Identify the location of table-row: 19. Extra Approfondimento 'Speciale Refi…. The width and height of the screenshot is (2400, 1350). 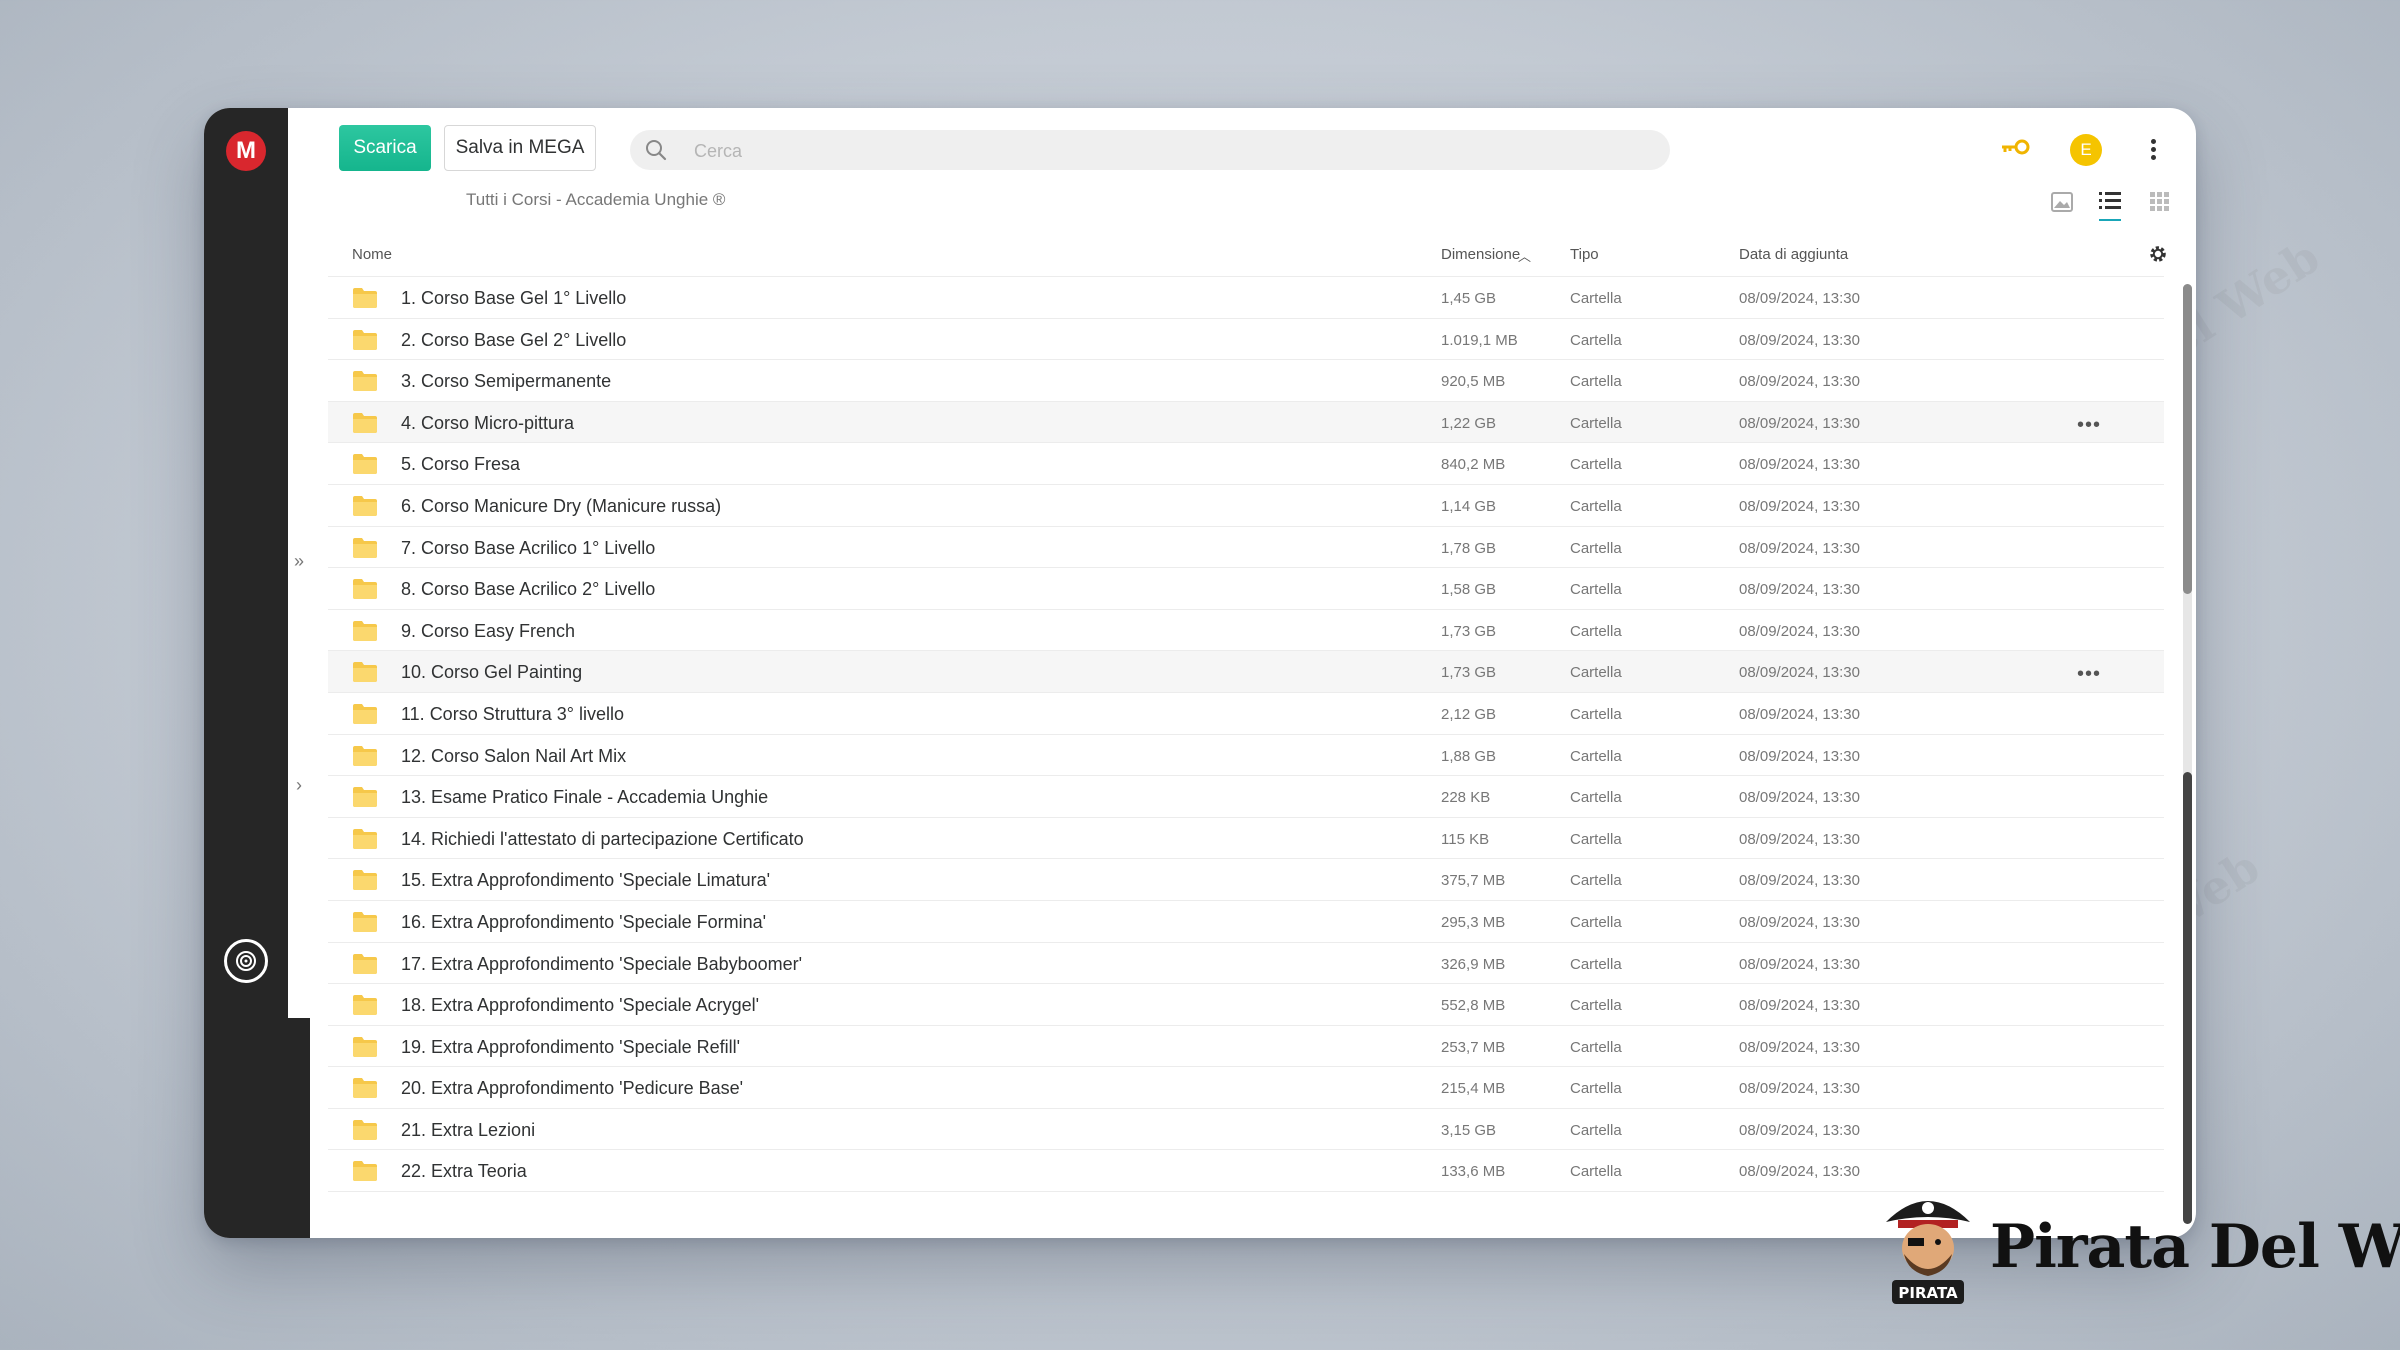
(1246, 1047).